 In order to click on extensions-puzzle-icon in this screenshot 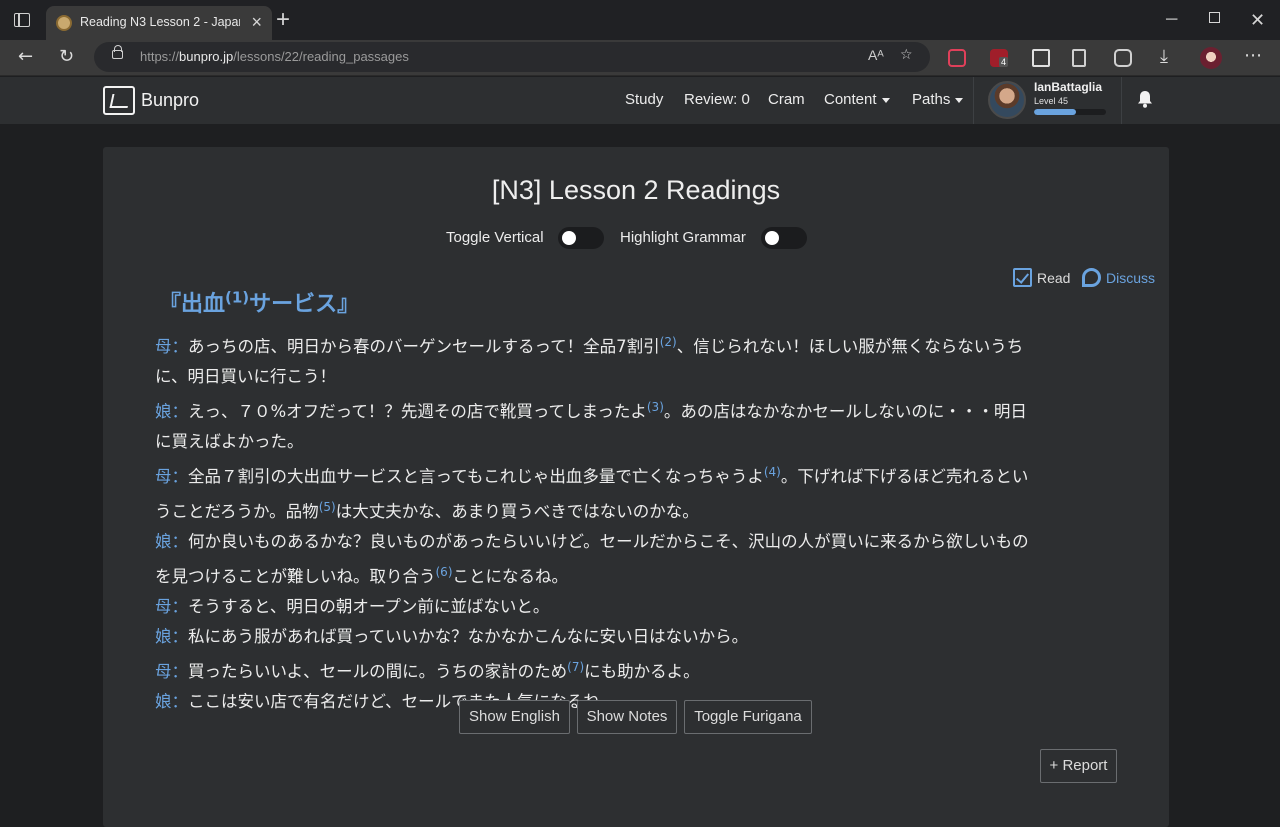, I will do `click(1123, 58)`.